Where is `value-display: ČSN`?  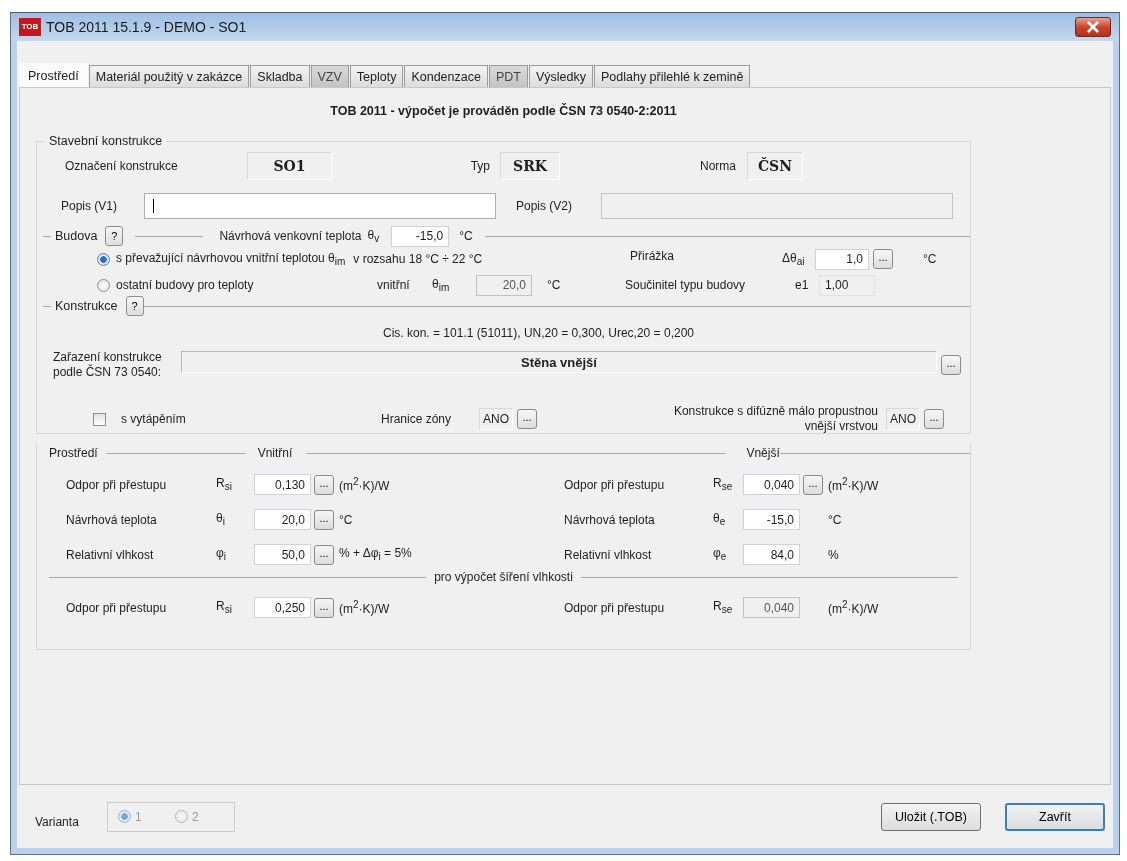
value-display: ČSN is located at coordinates (775, 166).